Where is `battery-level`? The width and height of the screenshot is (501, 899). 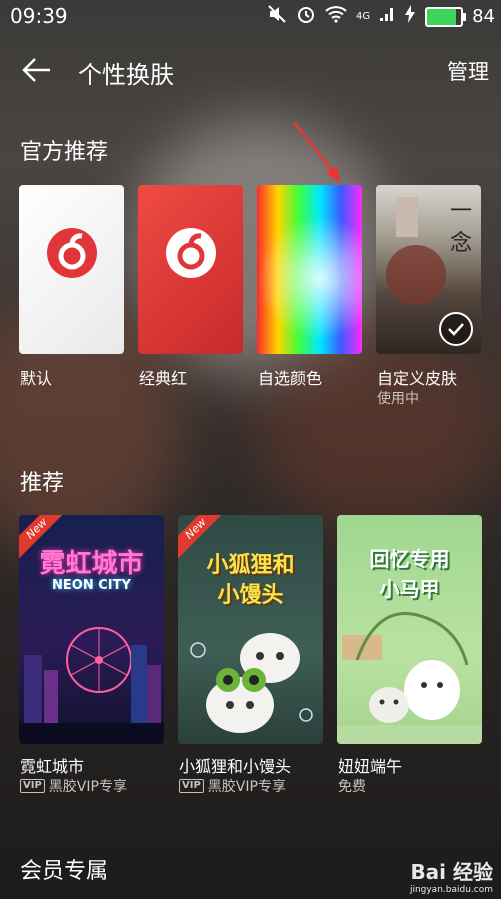
battery-level is located at coordinates (441, 16).